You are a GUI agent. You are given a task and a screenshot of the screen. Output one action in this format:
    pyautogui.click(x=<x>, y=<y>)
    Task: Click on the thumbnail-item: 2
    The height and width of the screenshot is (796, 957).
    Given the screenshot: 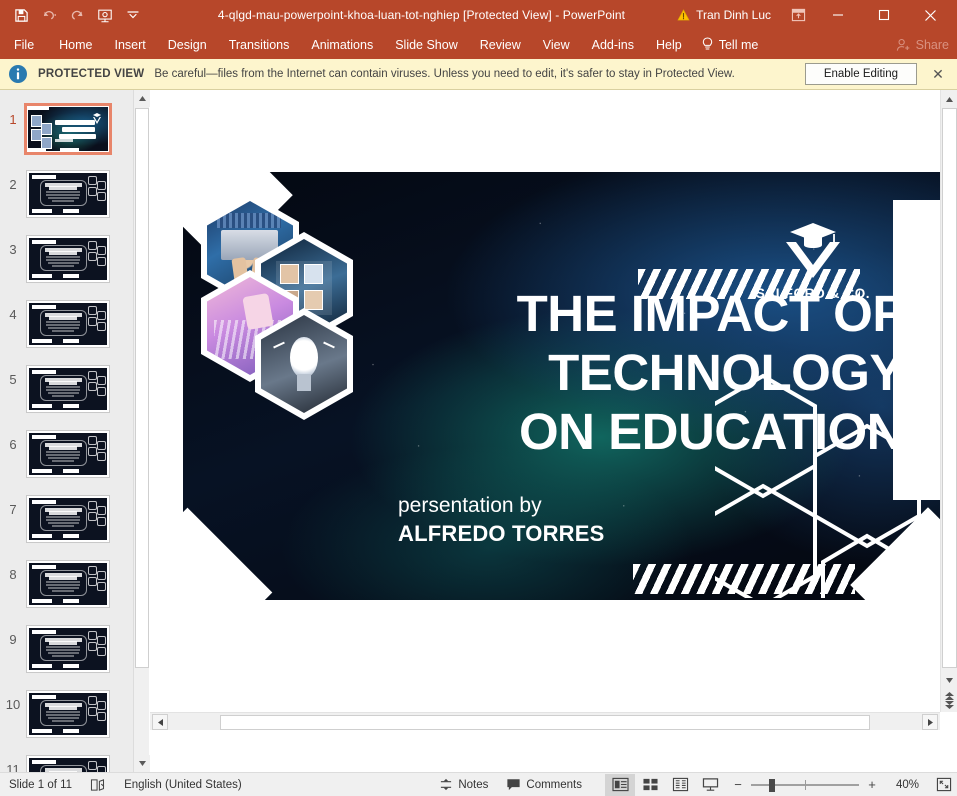 What is the action you would take?
    pyautogui.click(x=66, y=193)
    